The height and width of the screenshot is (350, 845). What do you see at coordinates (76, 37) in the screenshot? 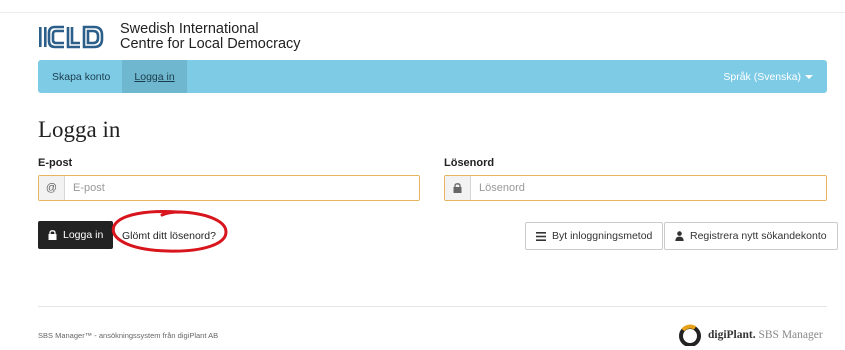
I see `icld-logo-mark` at bounding box center [76, 37].